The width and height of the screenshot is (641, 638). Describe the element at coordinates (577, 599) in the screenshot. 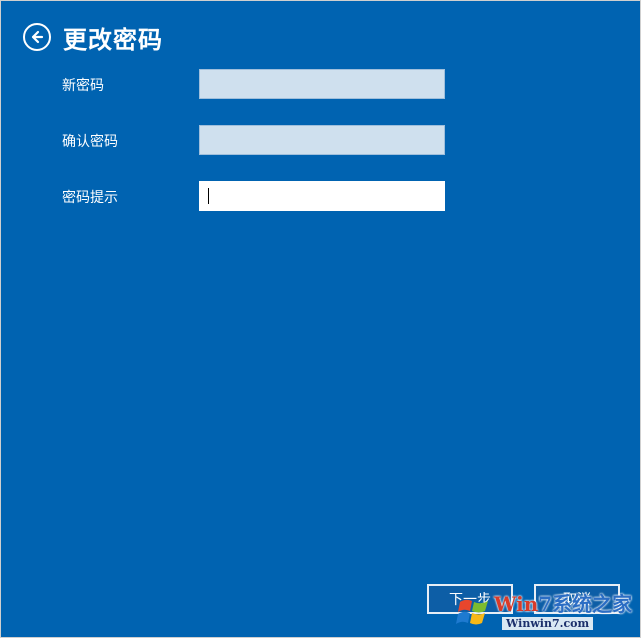

I see `cancel-button: 取消` at that location.